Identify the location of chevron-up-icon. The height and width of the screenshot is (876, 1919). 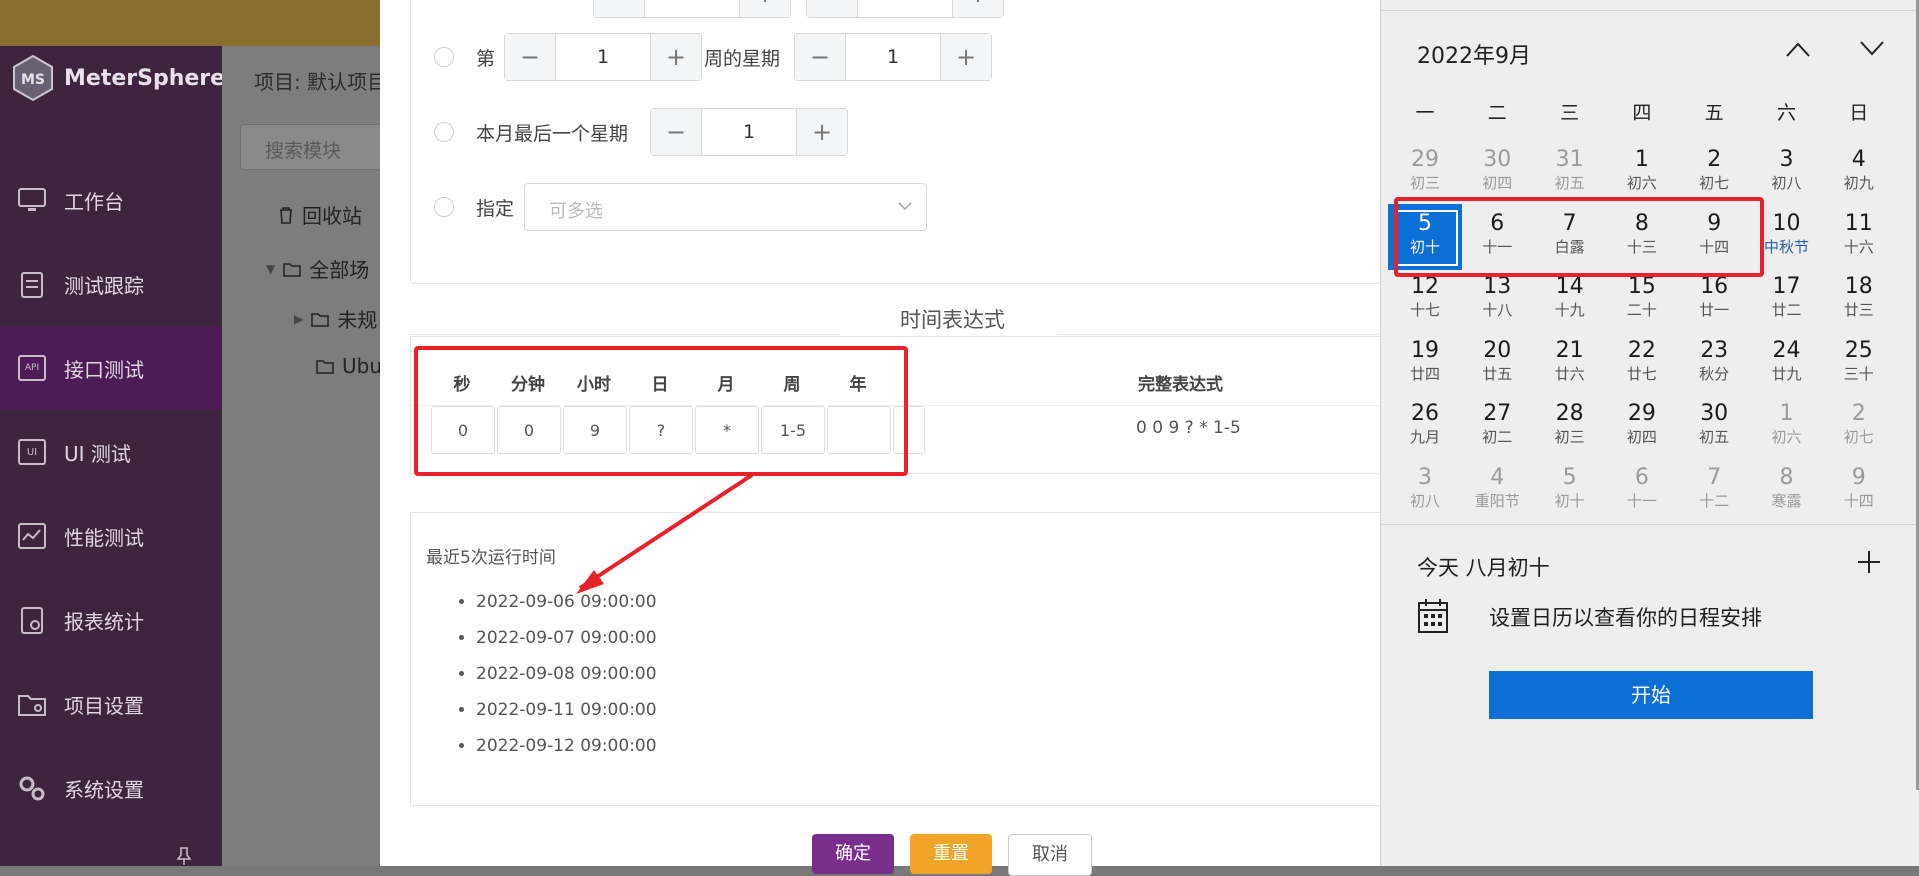
(1798, 49).